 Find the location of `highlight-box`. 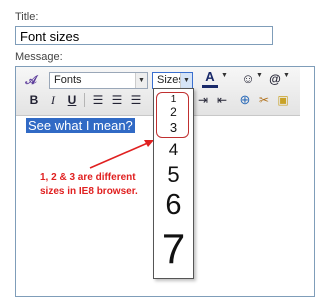

highlight-box is located at coordinates (172, 115).